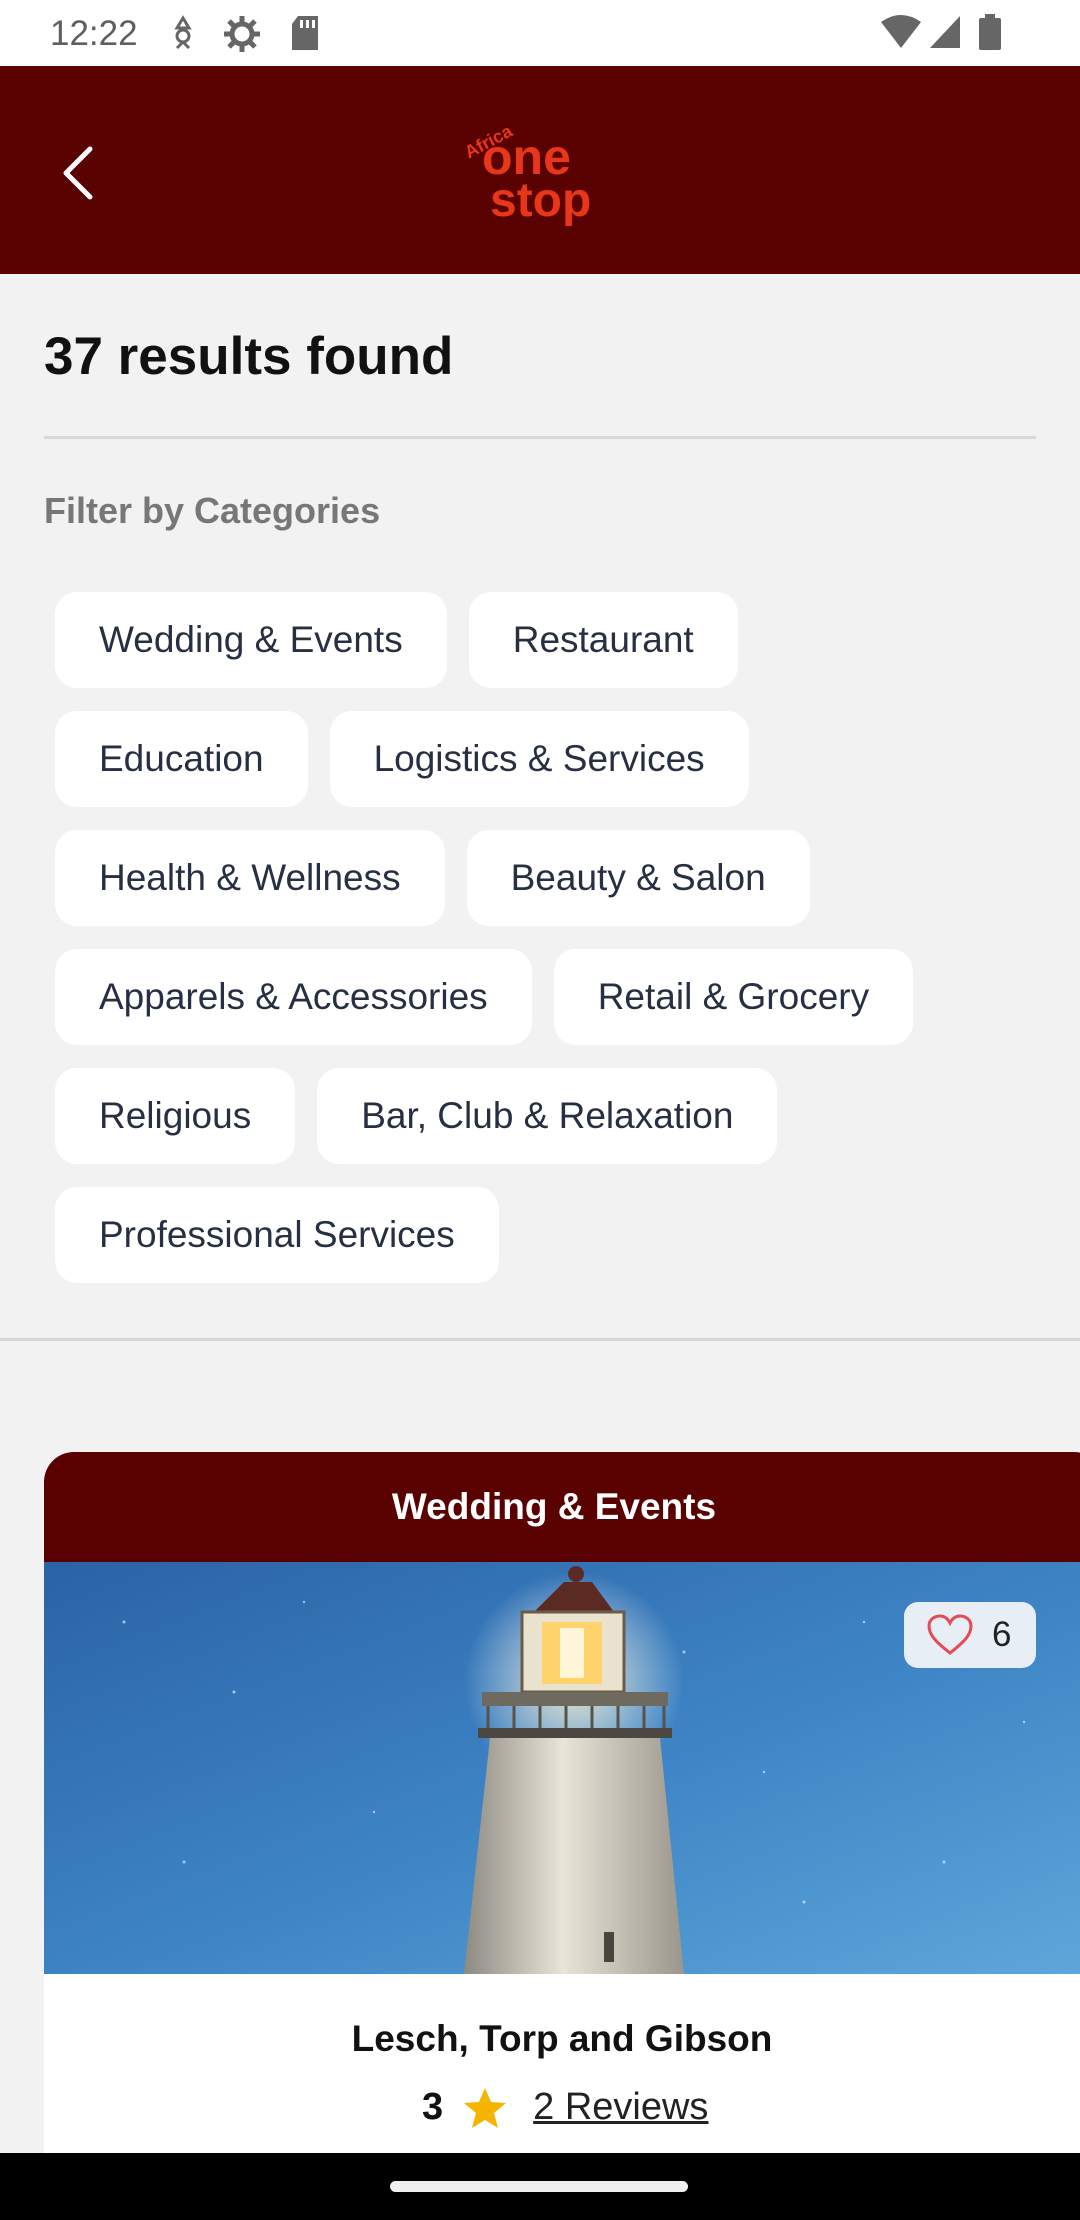 The height and width of the screenshot is (2220, 1080). Describe the element at coordinates (250, 878) in the screenshot. I see `category-chip: Health & Wellness` at that location.